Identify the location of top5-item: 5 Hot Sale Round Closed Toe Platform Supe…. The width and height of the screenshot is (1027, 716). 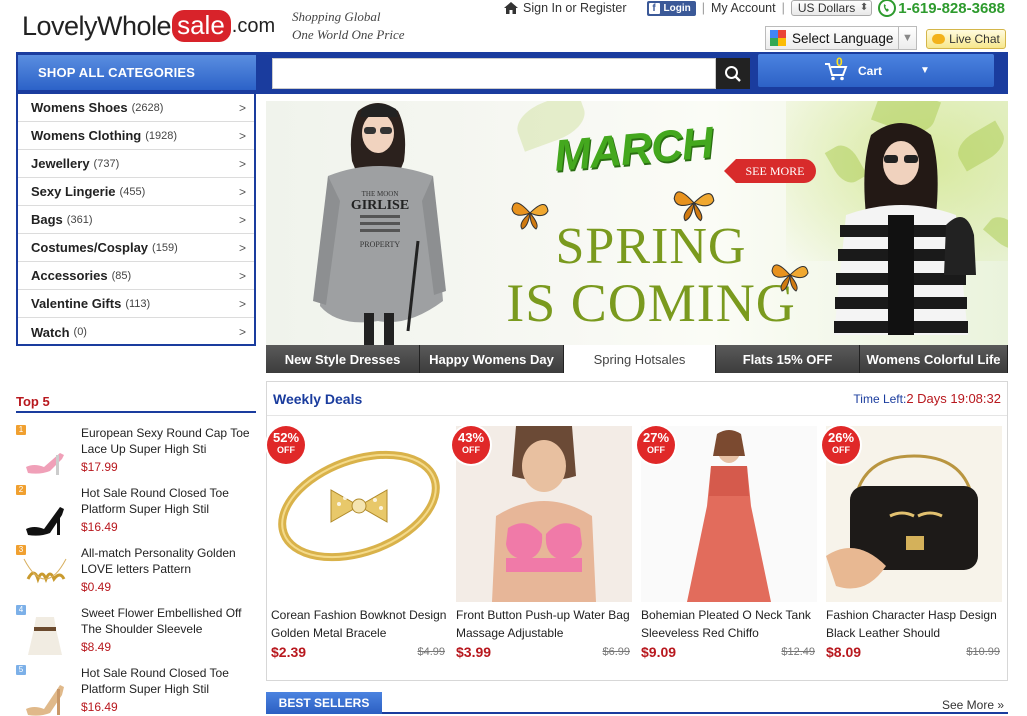
(136, 690).